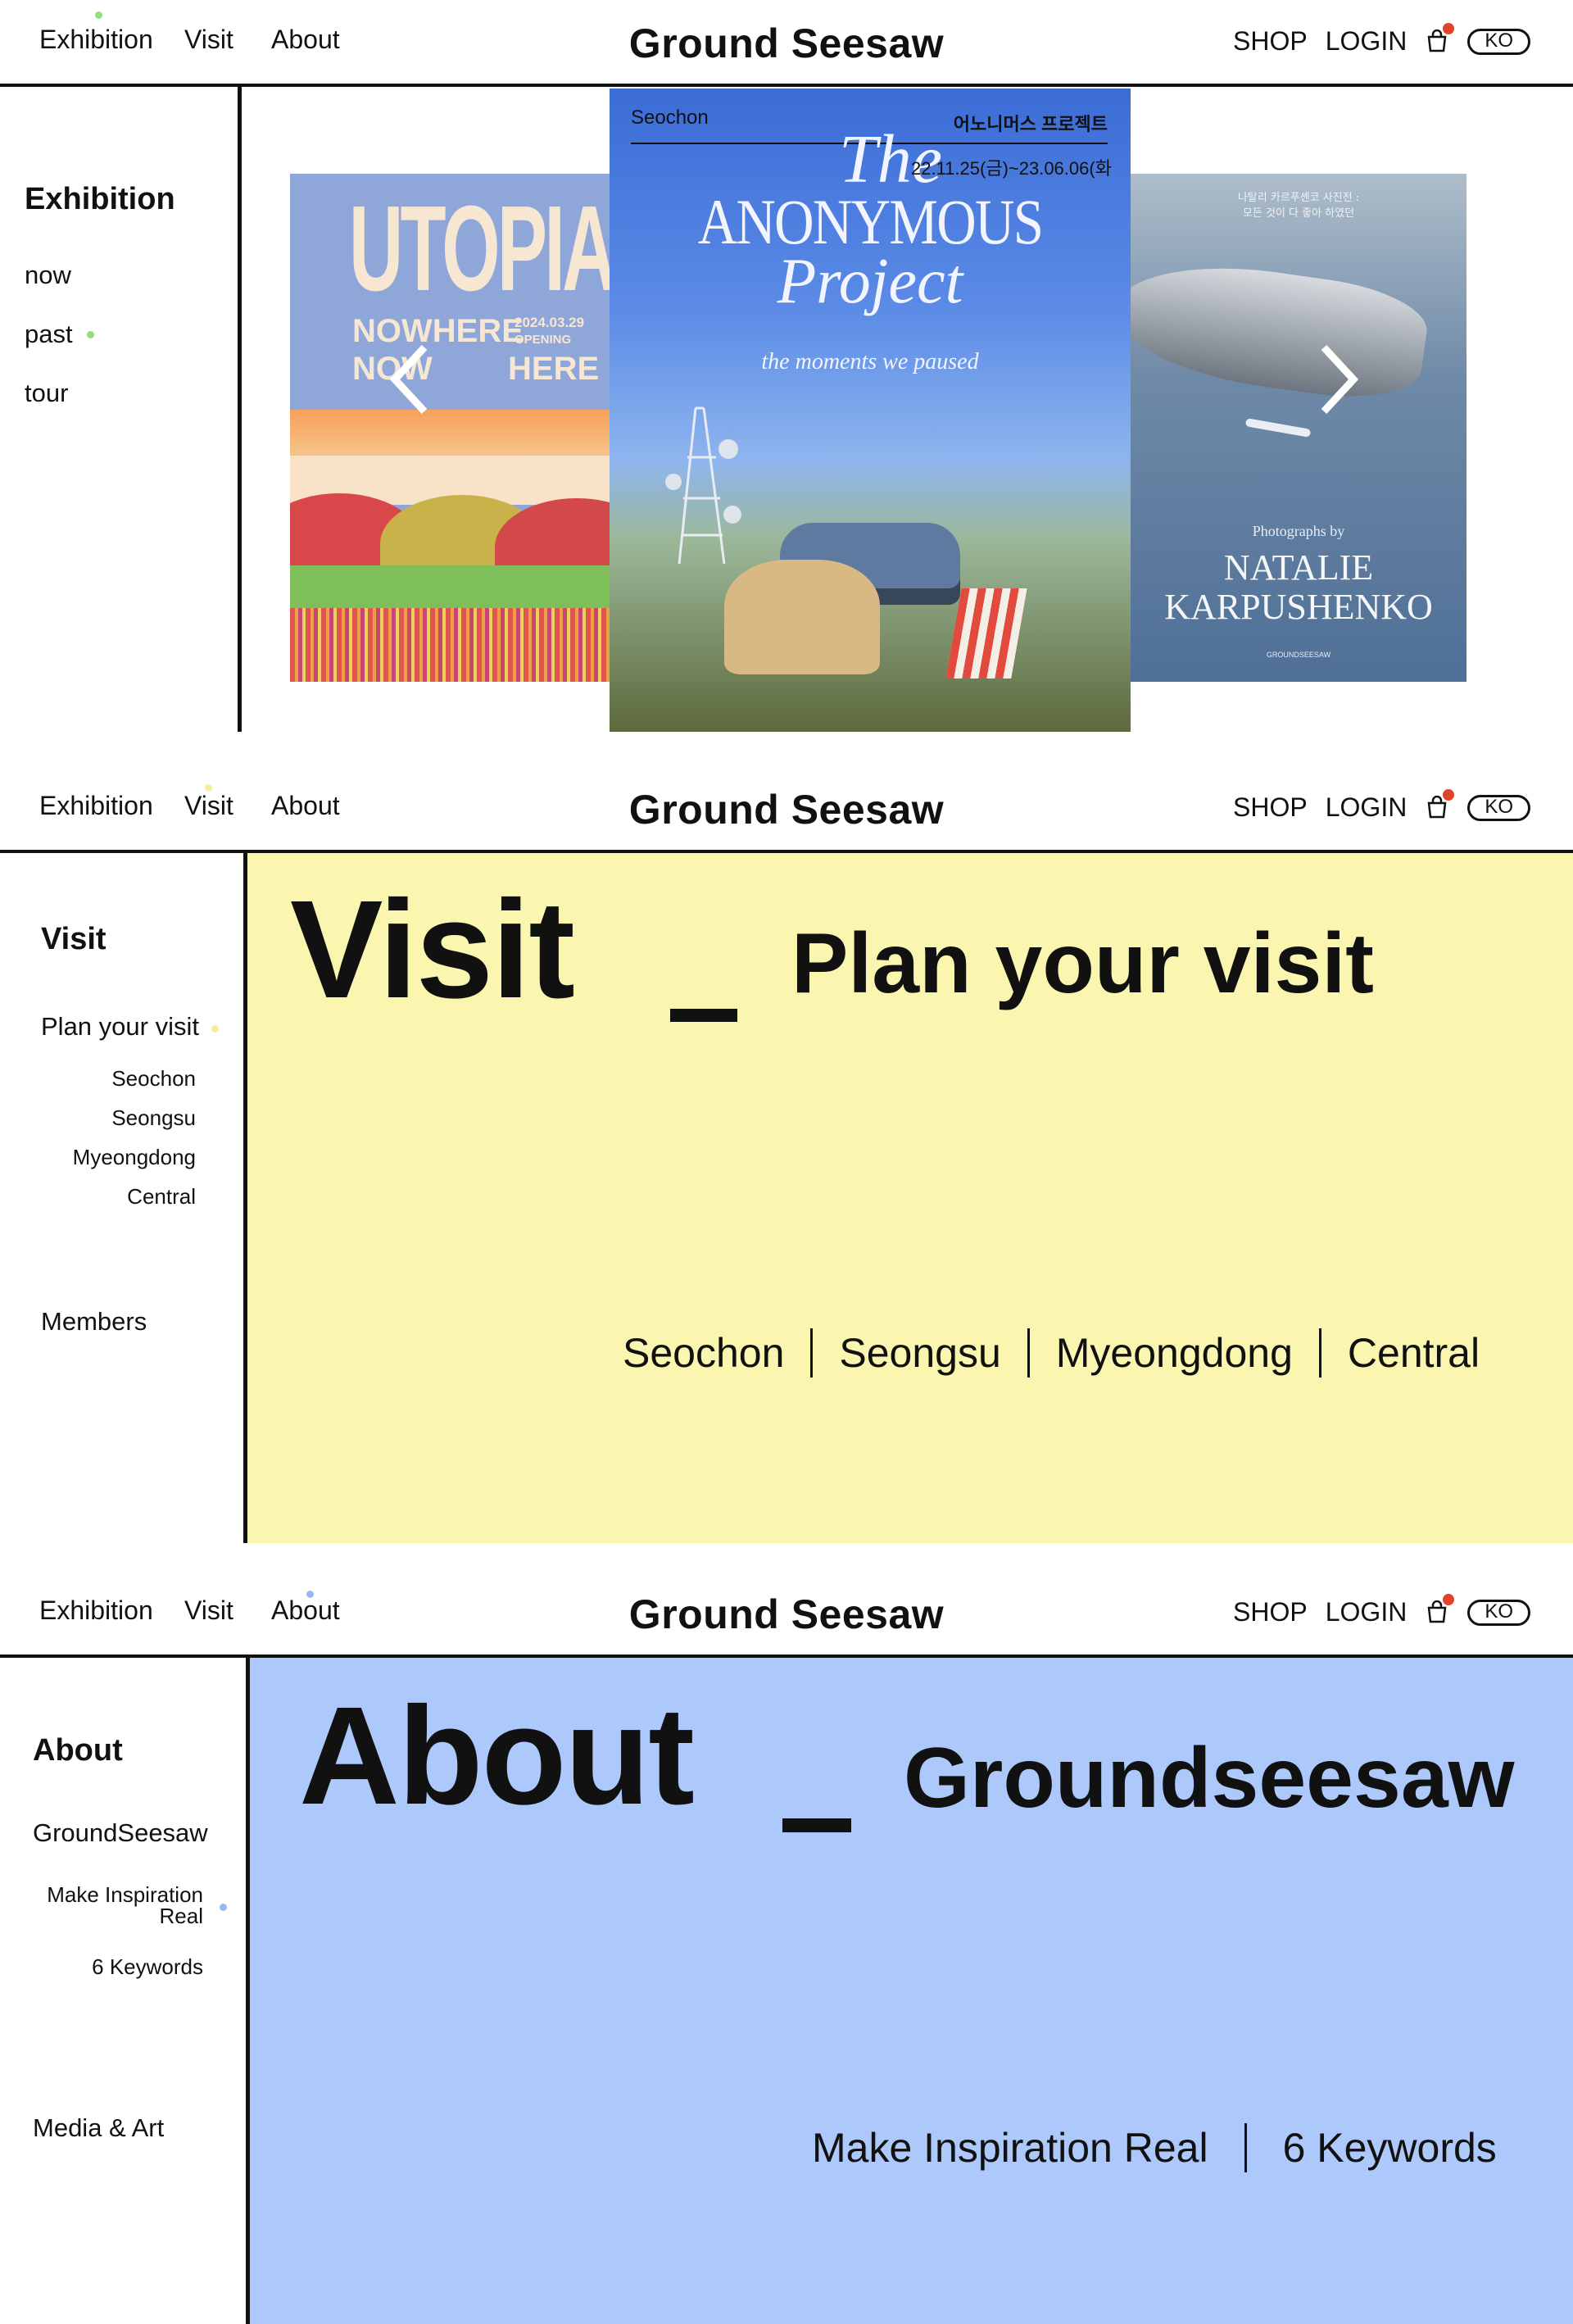 This screenshot has width=1573, height=2324. What do you see at coordinates (870, 361) in the screenshot?
I see `poster-tagline: the moments we paused` at bounding box center [870, 361].